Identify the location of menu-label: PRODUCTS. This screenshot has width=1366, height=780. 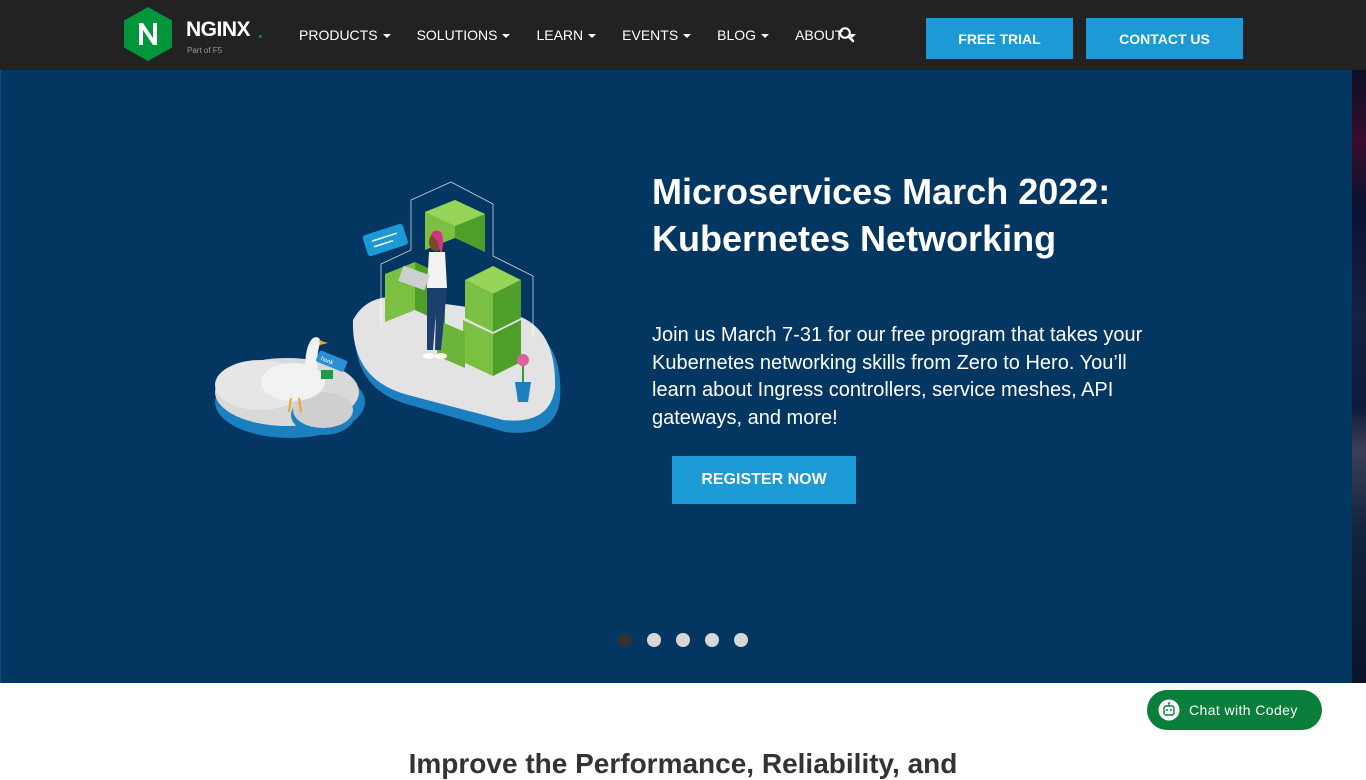
(338, 35).